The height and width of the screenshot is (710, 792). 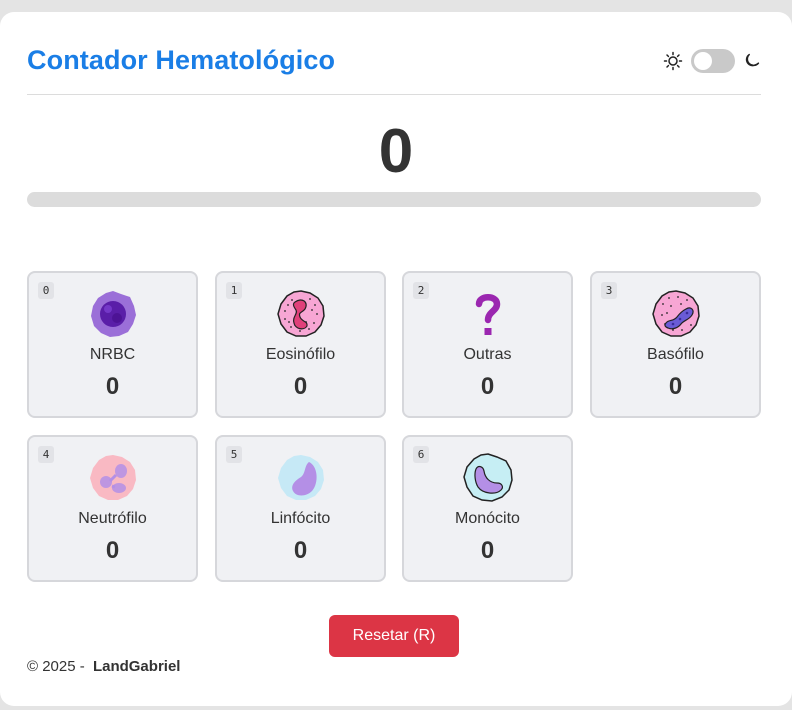 What do you see at coordinates (113, 314) in the screenshot?
I see `nrbc-cell-icon` at bounding box center [113, 314].